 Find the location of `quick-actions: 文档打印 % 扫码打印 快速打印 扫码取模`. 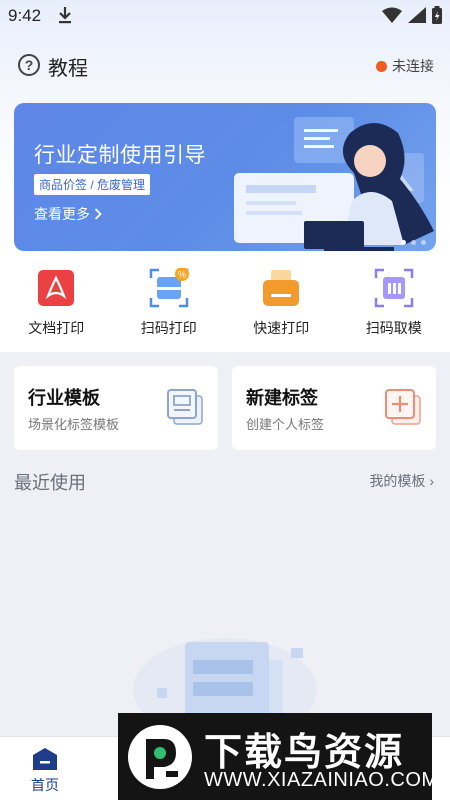

quick-actions: 文档打印 % 扫码打印 快速打印 扫码取模 is located at coordinates (225, 306).